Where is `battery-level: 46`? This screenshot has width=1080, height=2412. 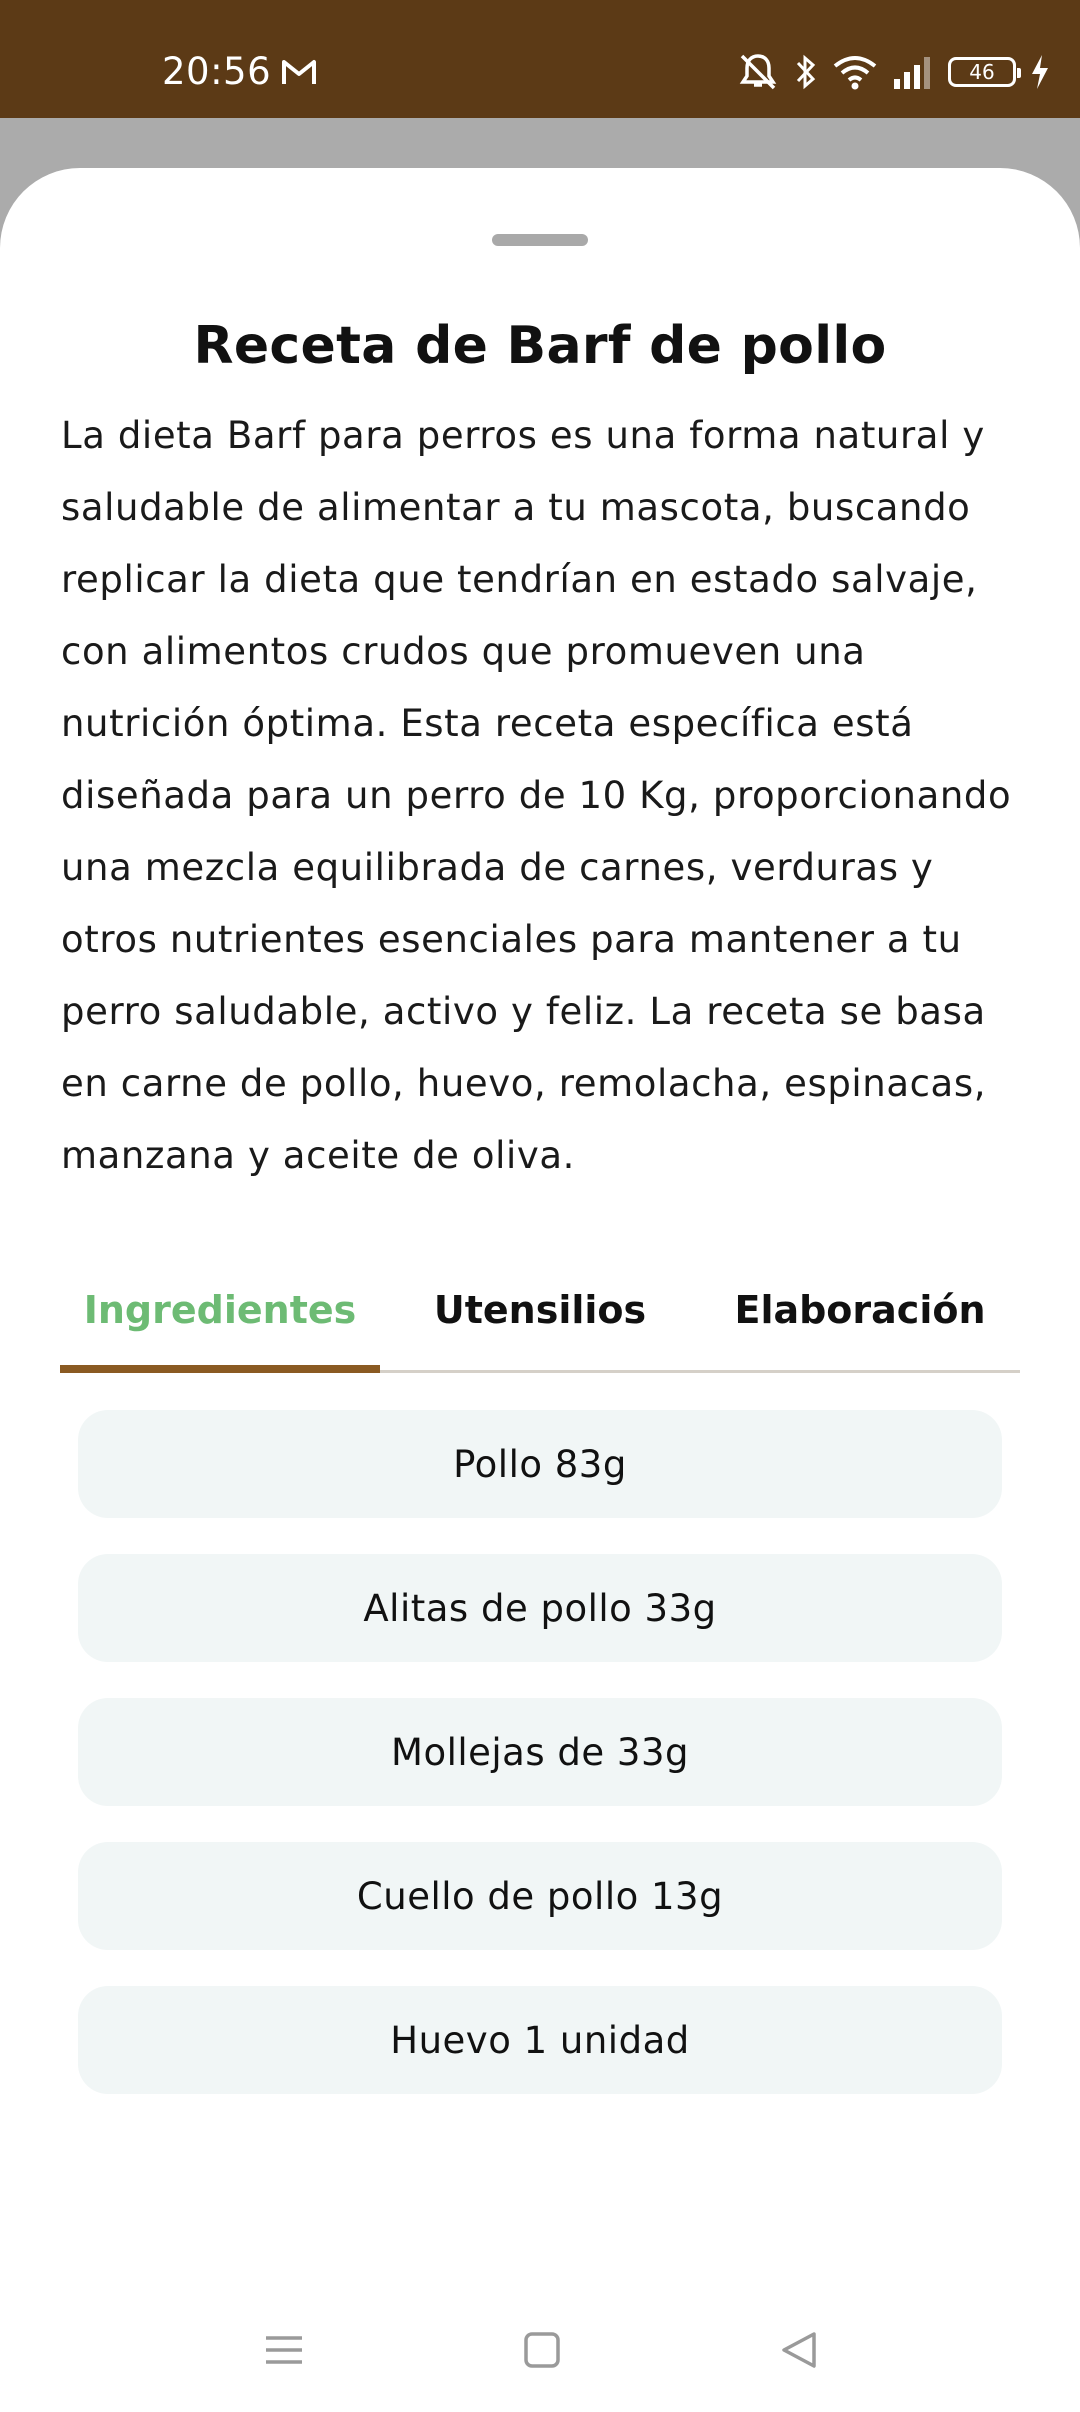
battery-level: 46 is located at coordinates (982, 72).